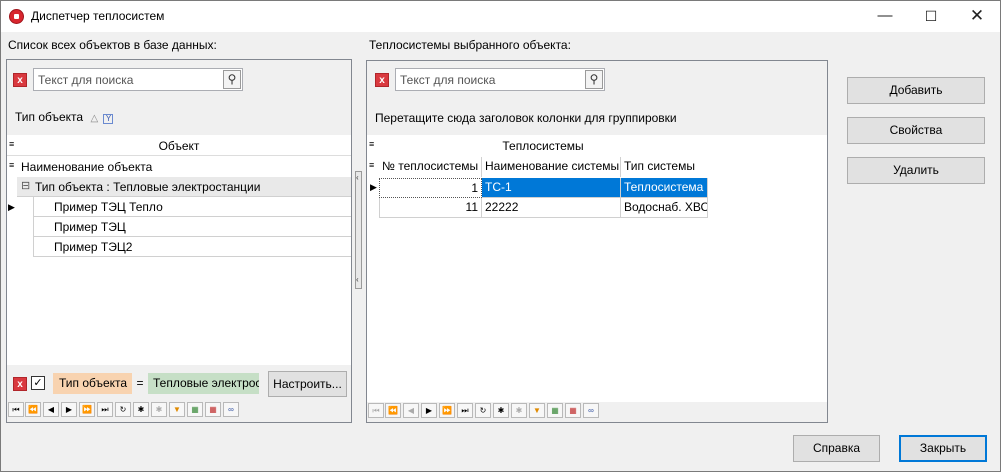  I want to click on filter-field-chip: Тип объекта, so click(92, 383).